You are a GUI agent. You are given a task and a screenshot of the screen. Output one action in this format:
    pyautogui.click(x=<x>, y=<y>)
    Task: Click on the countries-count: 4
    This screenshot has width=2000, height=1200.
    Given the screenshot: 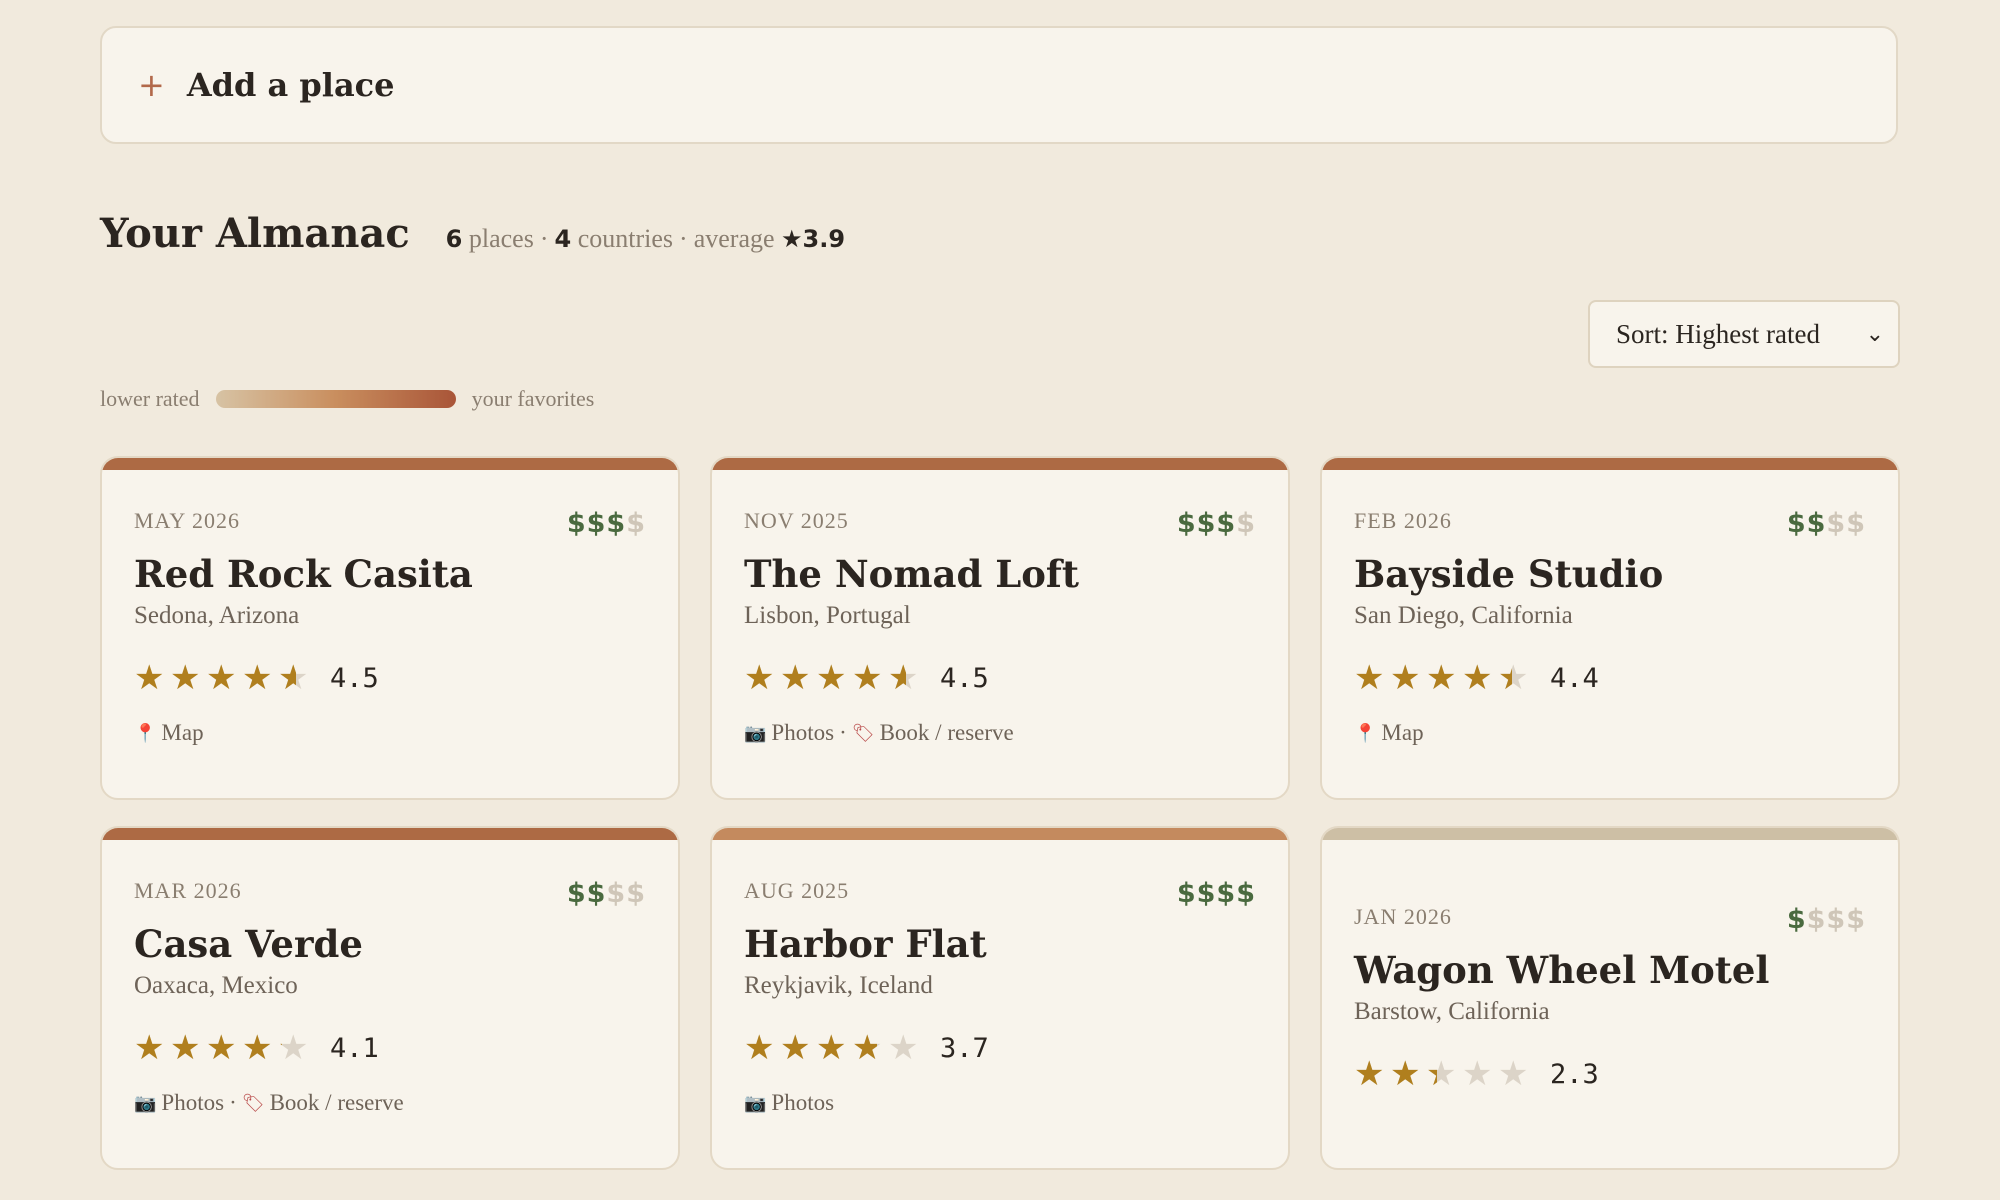 What is the action you would take?
    pyautogui.click(x=563, y=239)
    